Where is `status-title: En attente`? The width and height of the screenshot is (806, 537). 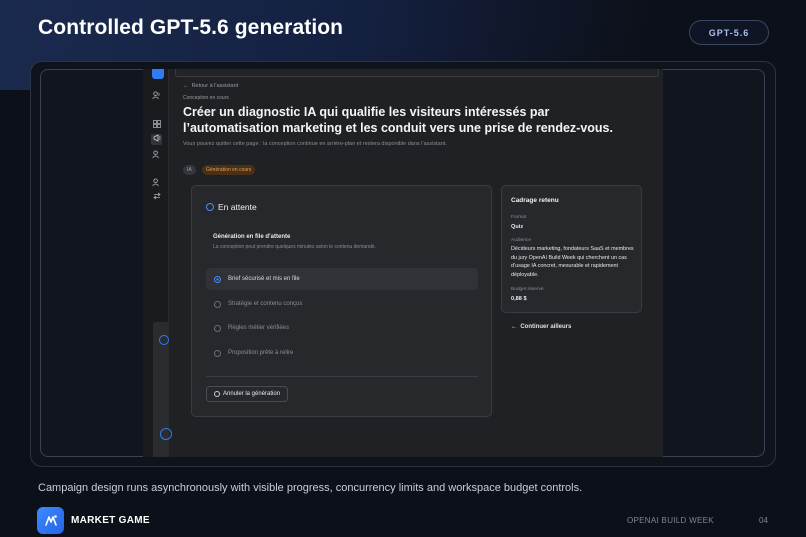
status-title: En attente is located at coordinates (237, 207).